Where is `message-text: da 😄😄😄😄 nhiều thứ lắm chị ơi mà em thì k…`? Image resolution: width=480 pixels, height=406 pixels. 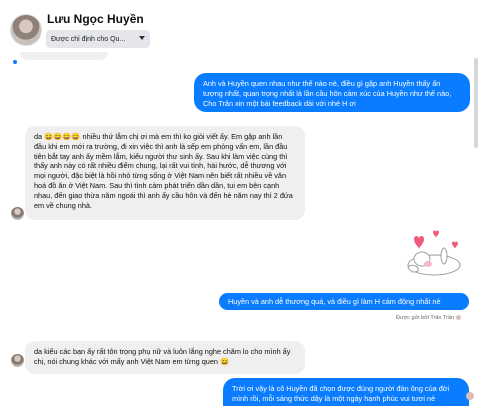
message-text: da 😄😄😄😄 nhiều thứ lắm chị ơi mà em thì k… is located at coordinates (163, 171).